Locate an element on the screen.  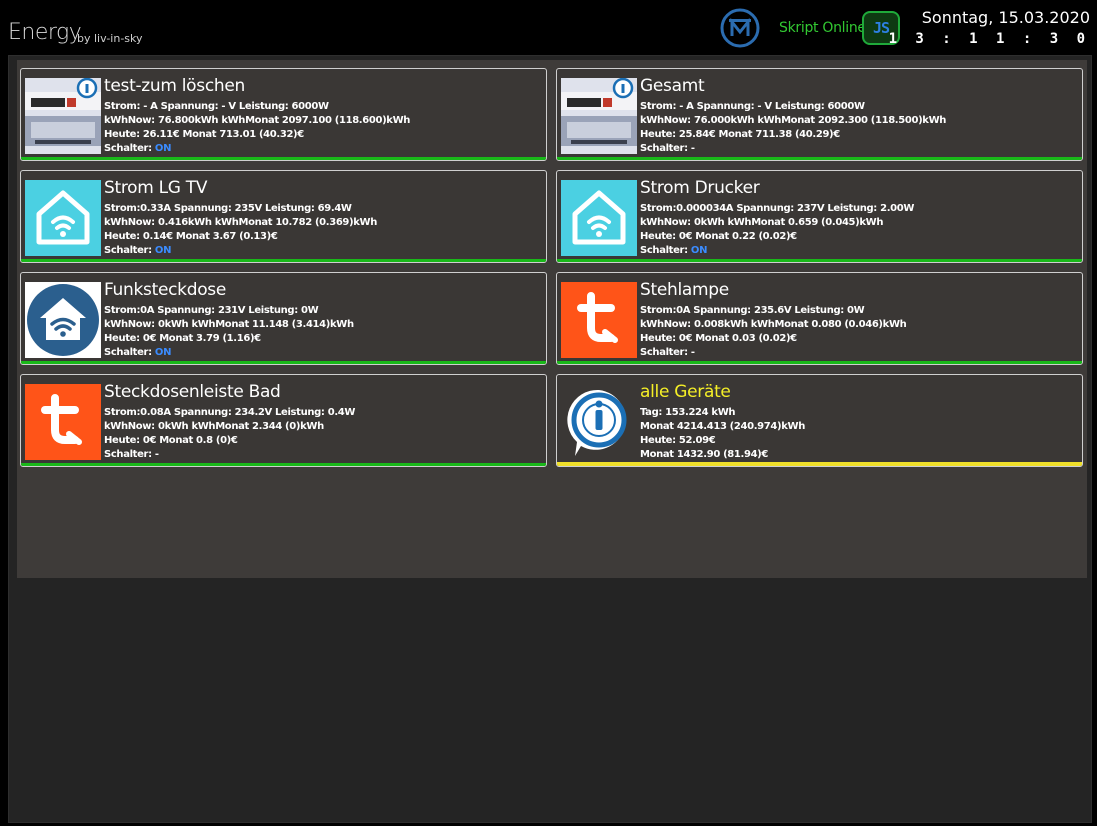
kwh-readings: kWhNow: 0kWh kWhMonat 0.659 (0.045)kWh is located at coordinates (762, 222).